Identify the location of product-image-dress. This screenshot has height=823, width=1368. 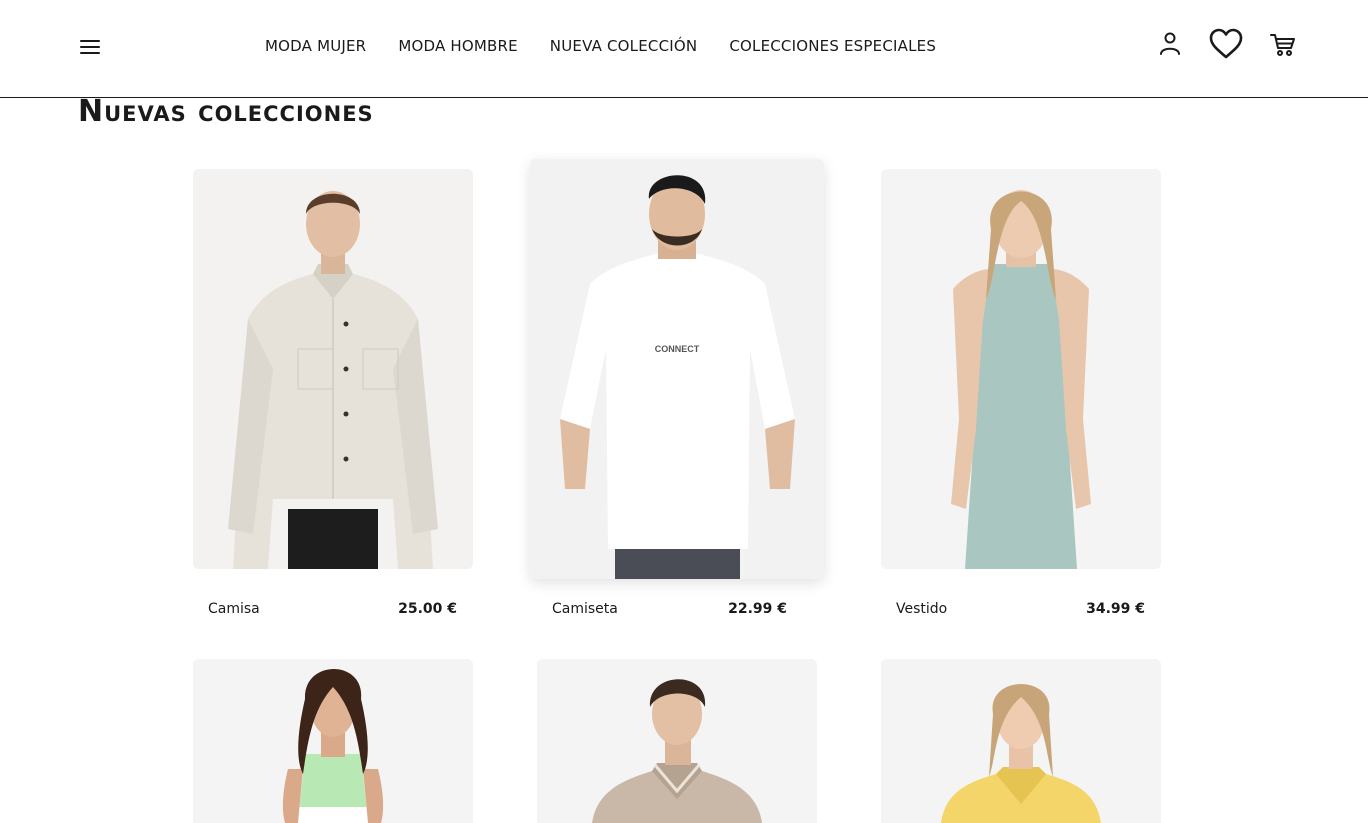
(1021, 369).